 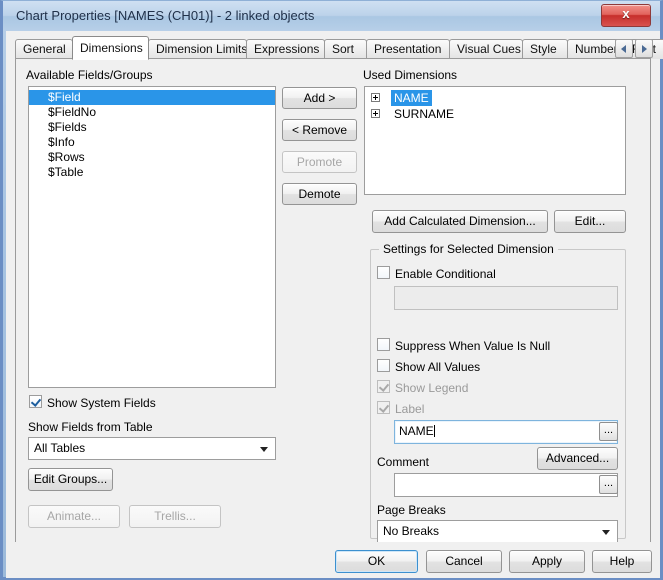 What do you see at coordinates (110, 48) in the screenshot?
I see `tab-dimensions: Dimensions` at bounding box center [110, 48].